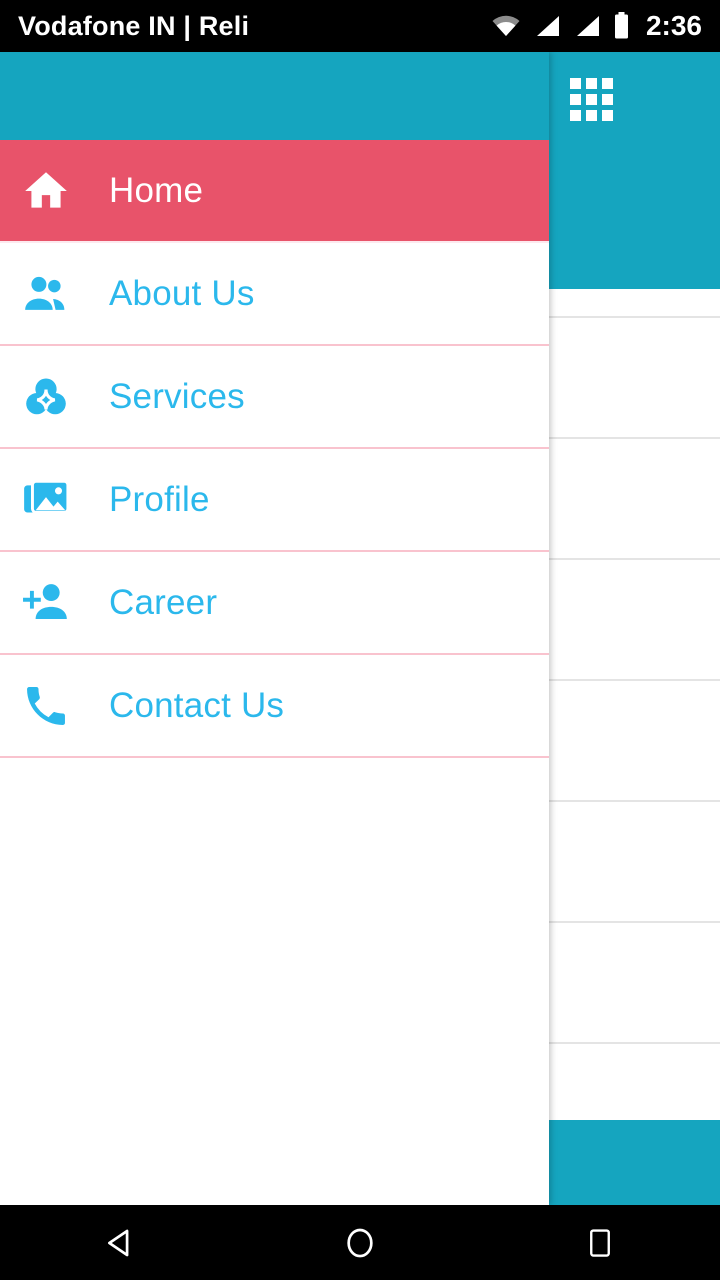 This screenshot has width=720, height=1280. What do you see at coordinates (274, 96) in the screenshot?
I see `drawer-header` at bounding box center [274, 96].